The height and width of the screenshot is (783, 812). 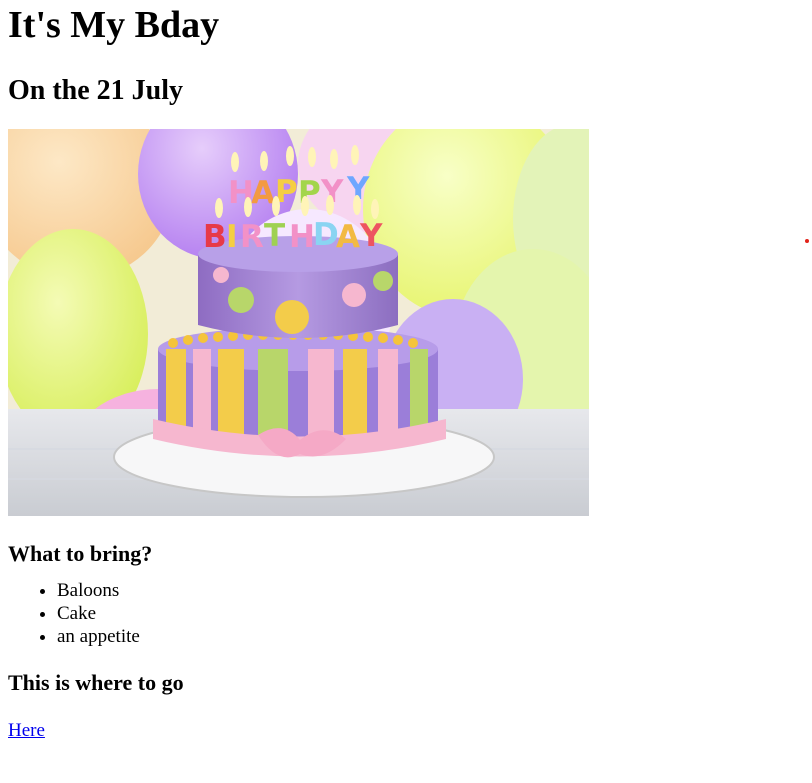 What do you see at coordinates (302, 237) in the screenshot?
I see `svg-text: H` at bounding box center [302, 237].